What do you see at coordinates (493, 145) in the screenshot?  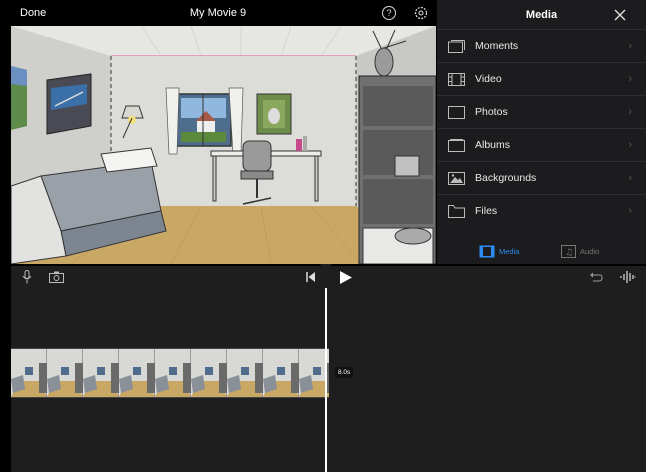 I see `media-item-label: Albums` at bounding box center [493, 145].